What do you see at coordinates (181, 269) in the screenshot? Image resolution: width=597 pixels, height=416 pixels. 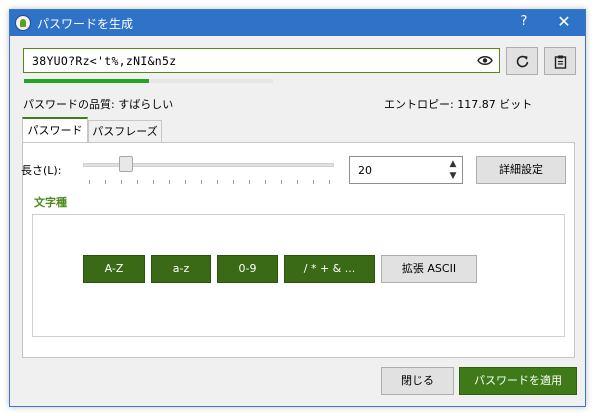 I see `lowercase-toggle-button: a-z` at bounding box center [181, 269].